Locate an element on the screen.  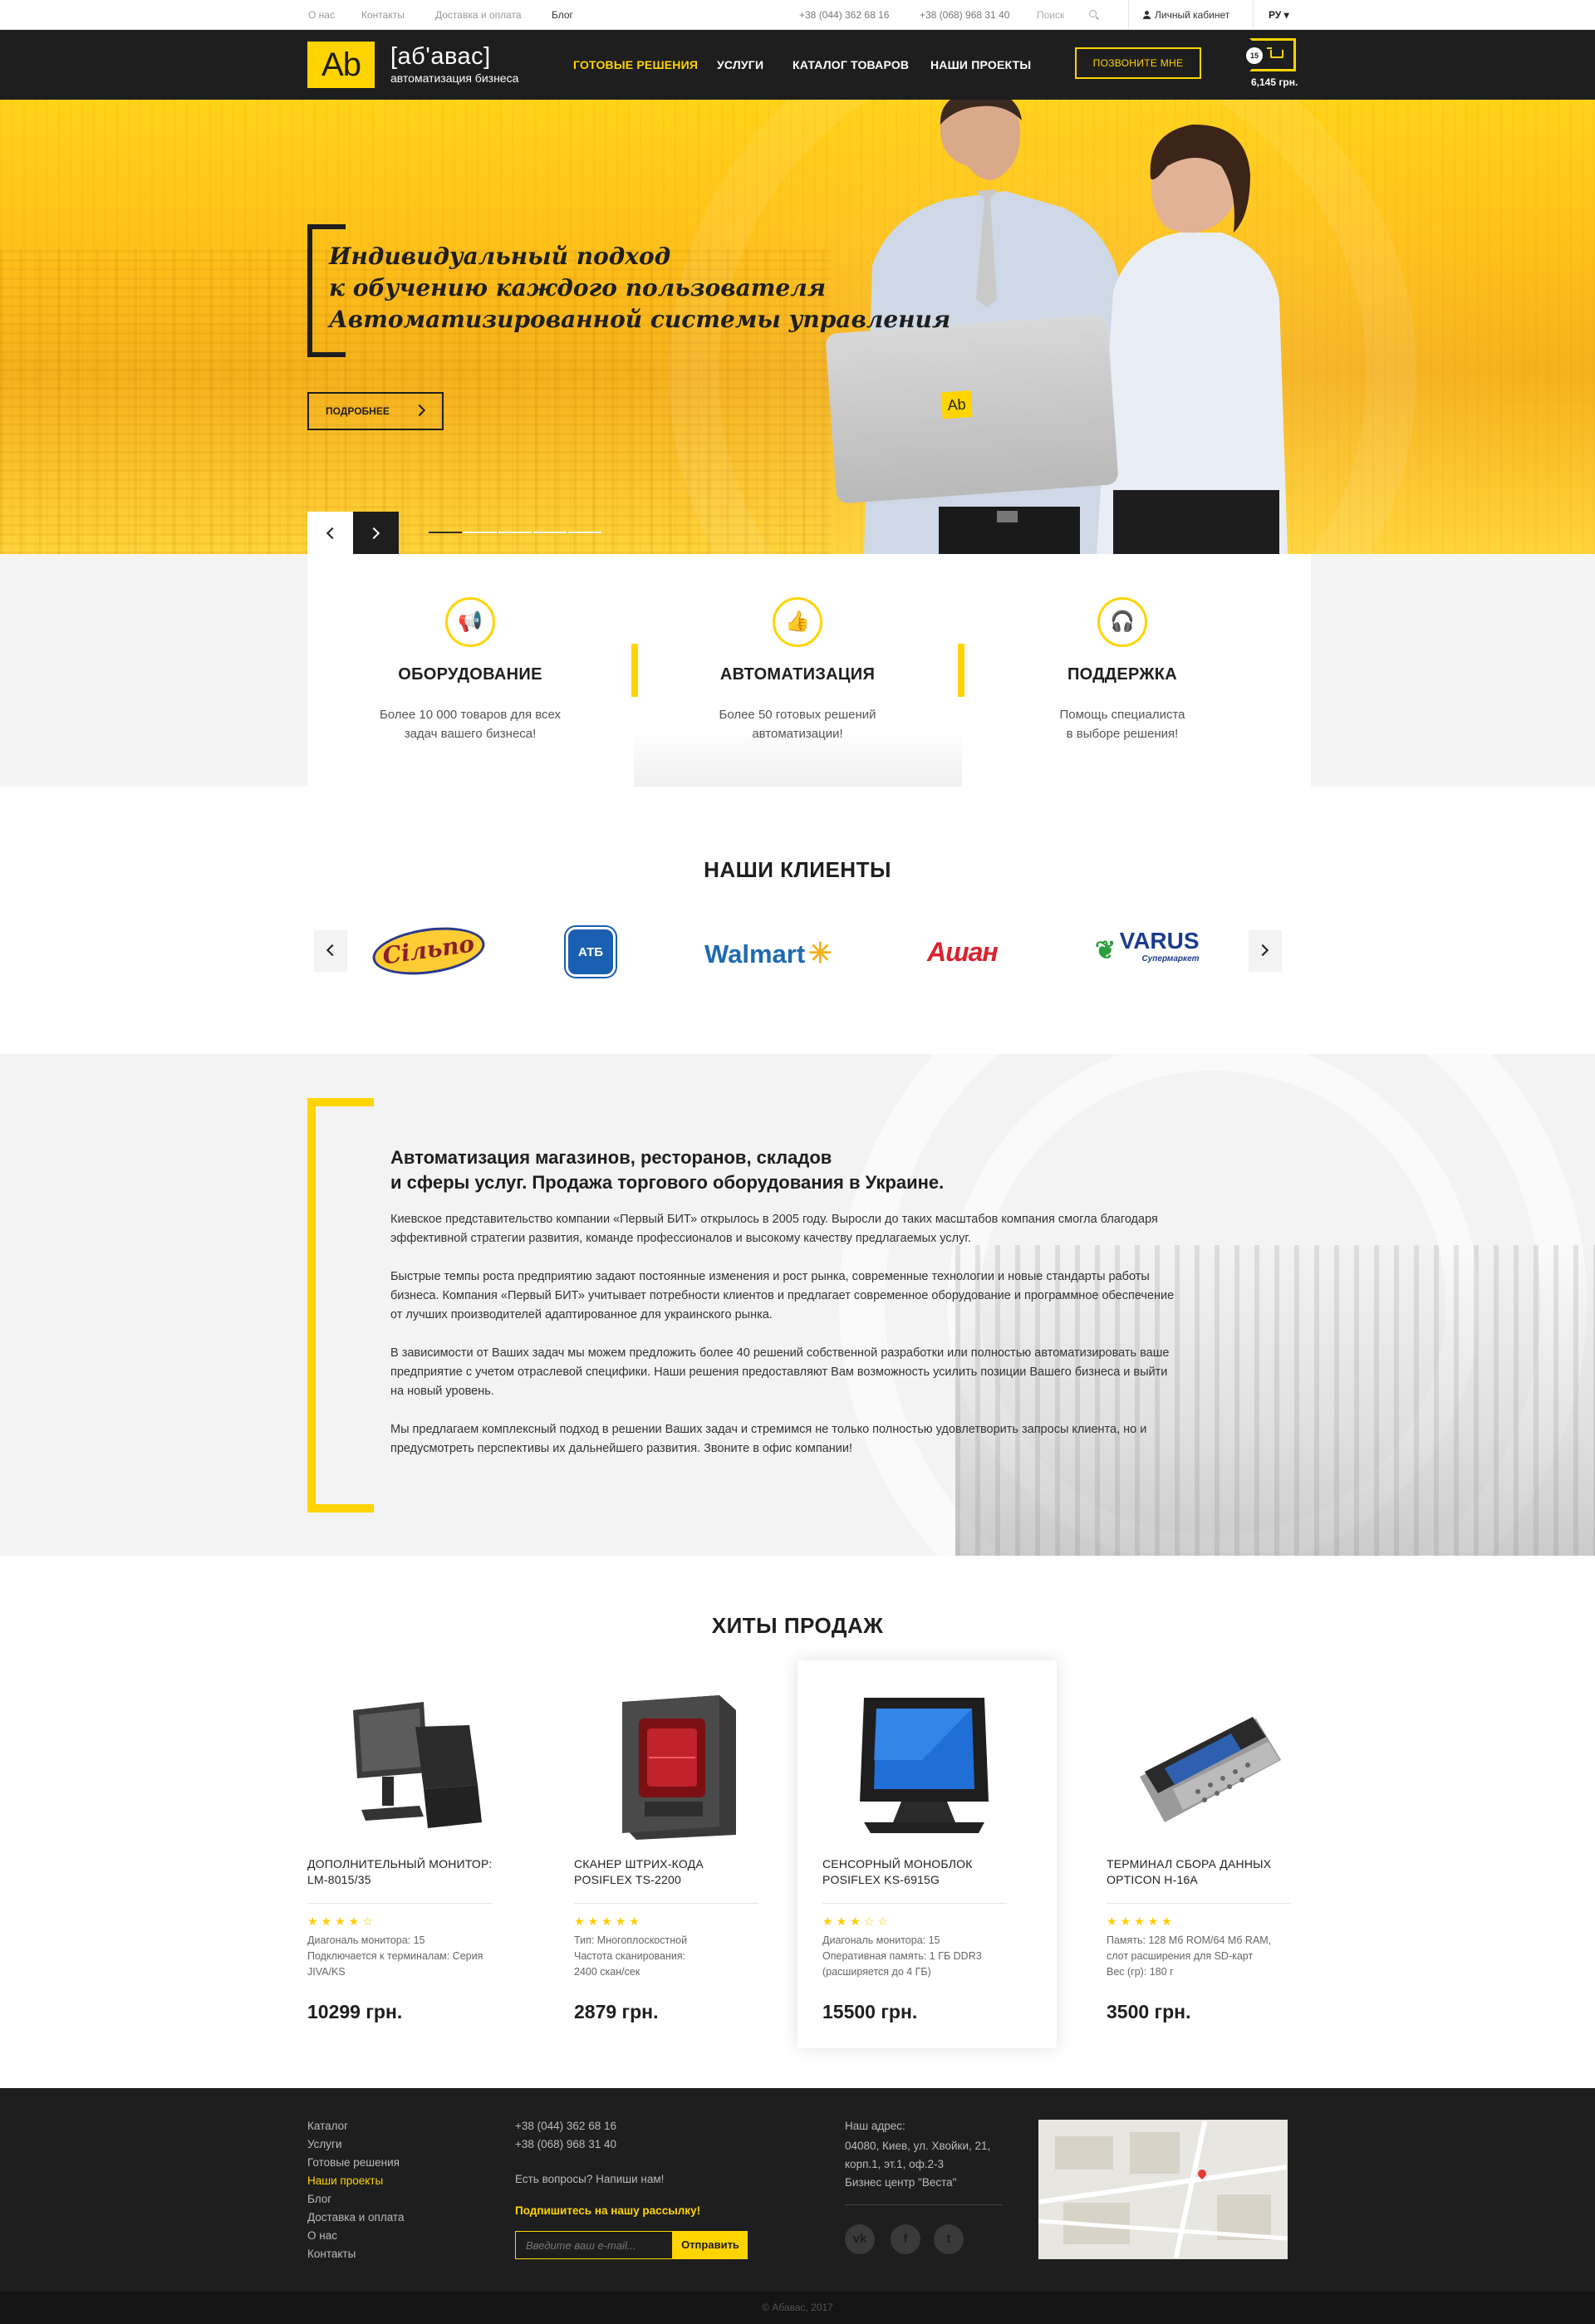
footer-link-about: О нас is located at coordinates (322, 2235).